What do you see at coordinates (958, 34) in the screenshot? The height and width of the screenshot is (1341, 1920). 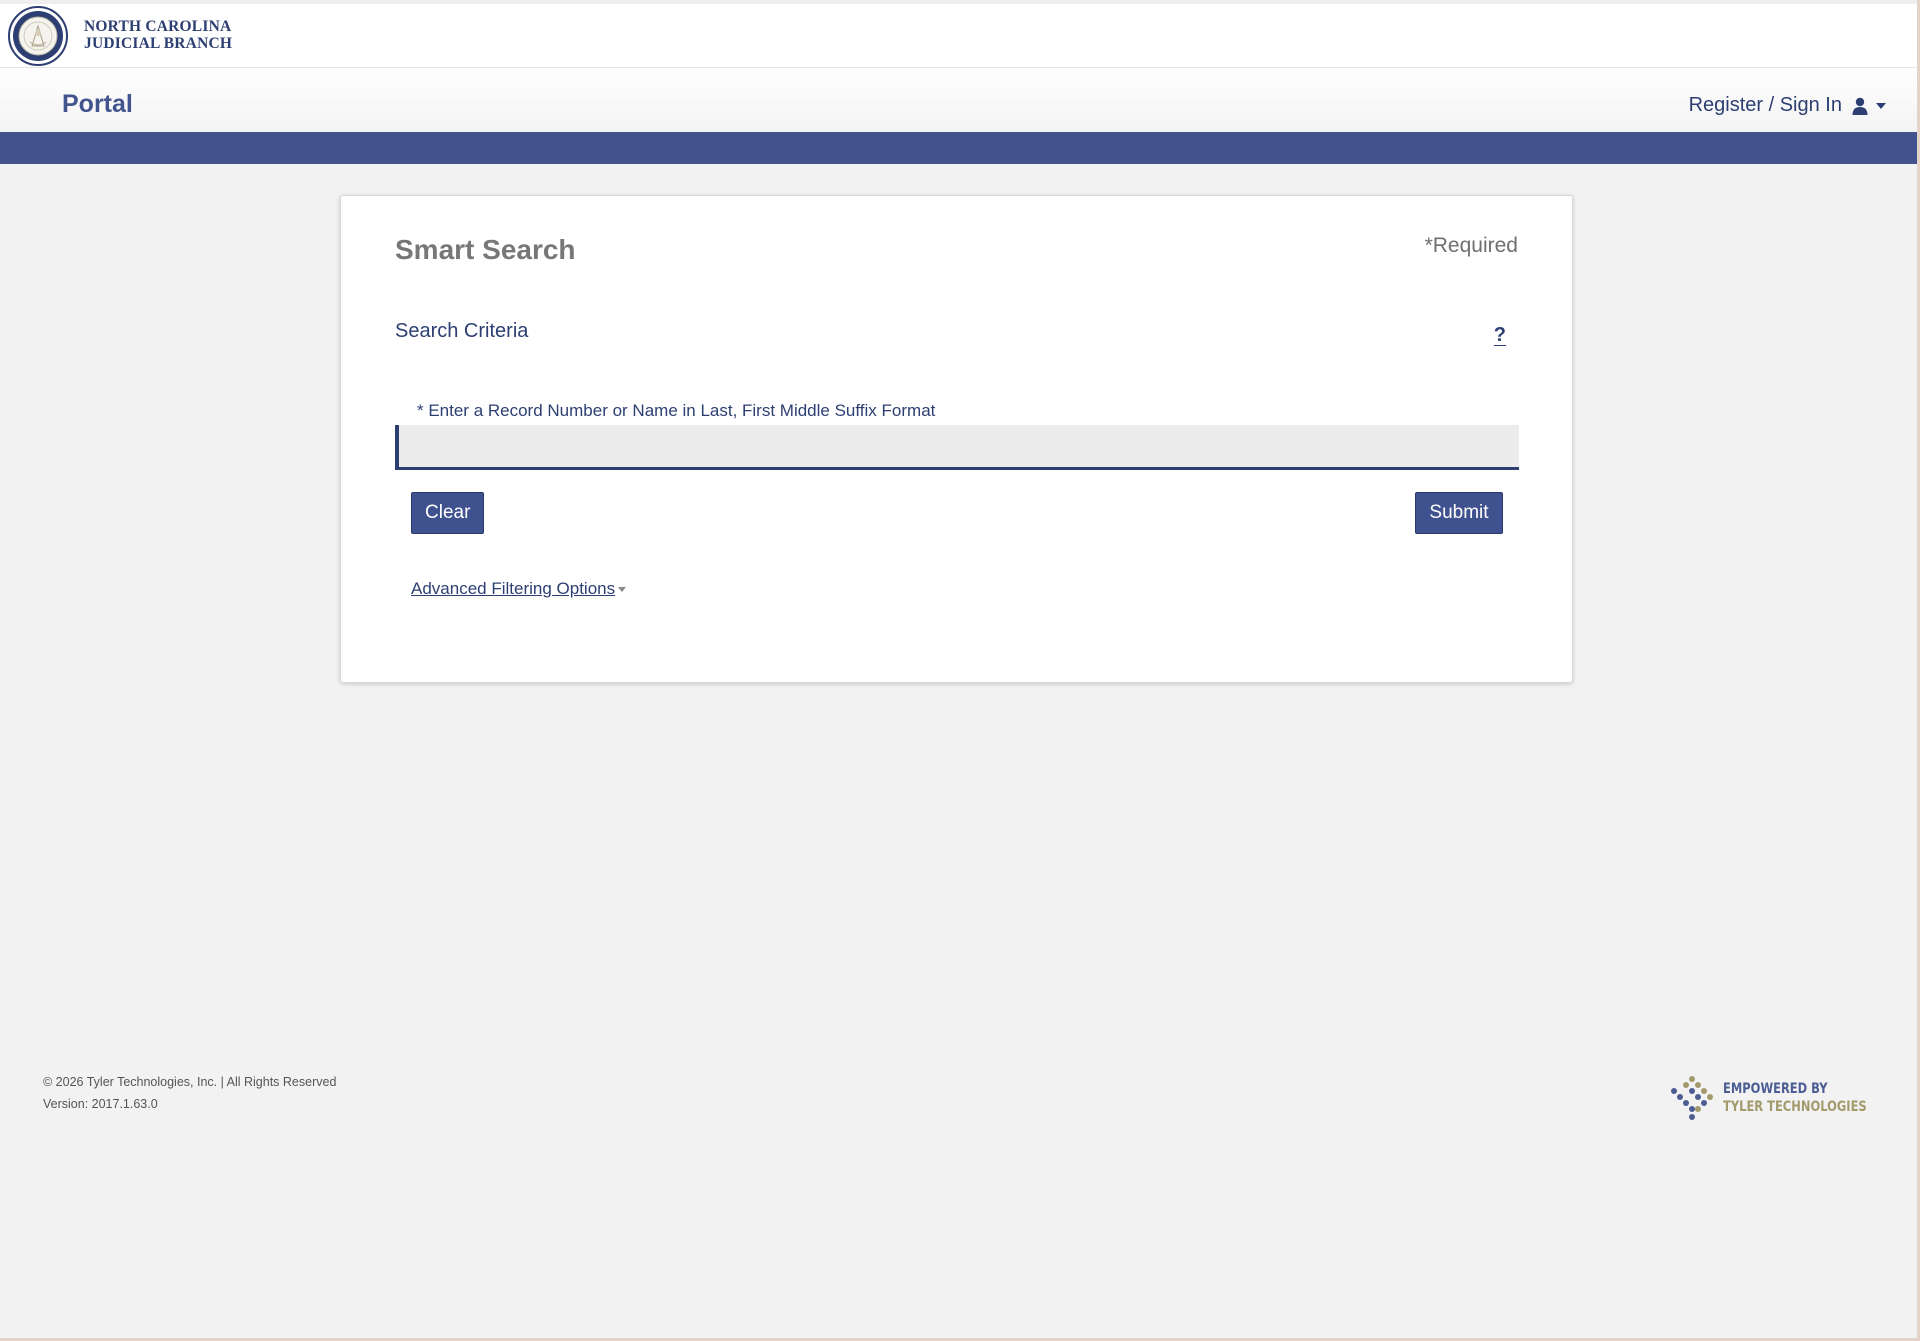 I see `brand-bar: NORTH CAROLINA JUDICIAL BRANCH` at bounding box center [958, 34].